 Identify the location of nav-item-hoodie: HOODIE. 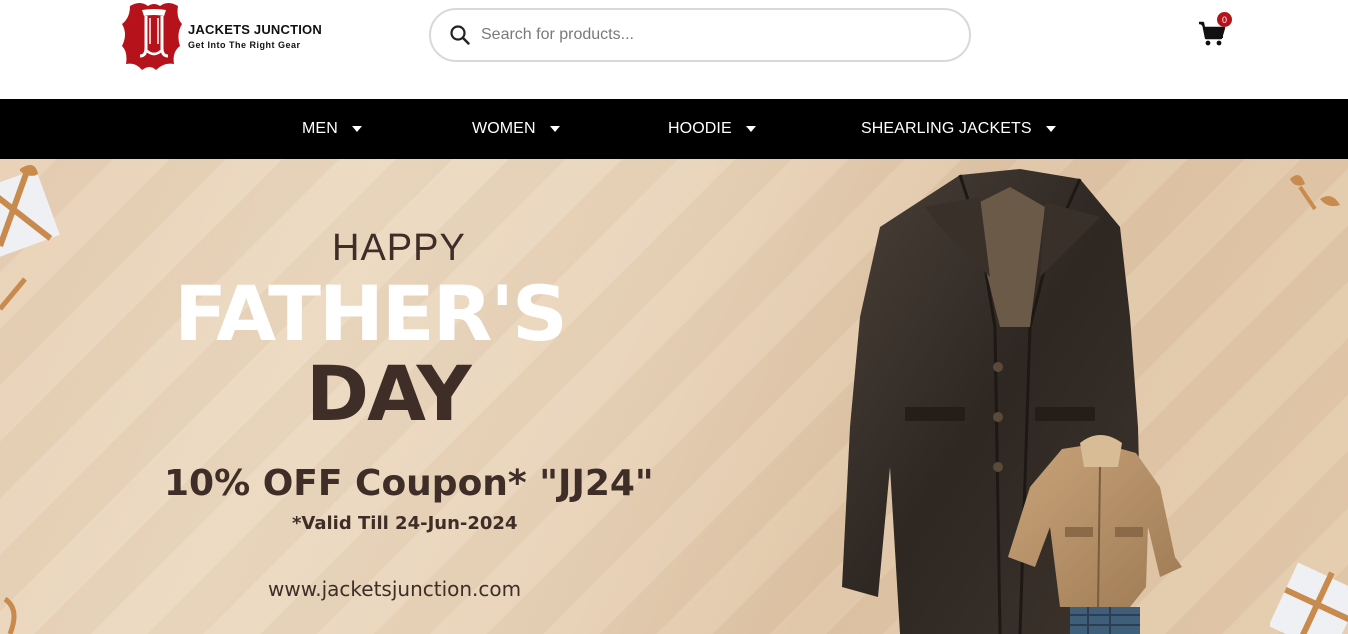
(712, 129).